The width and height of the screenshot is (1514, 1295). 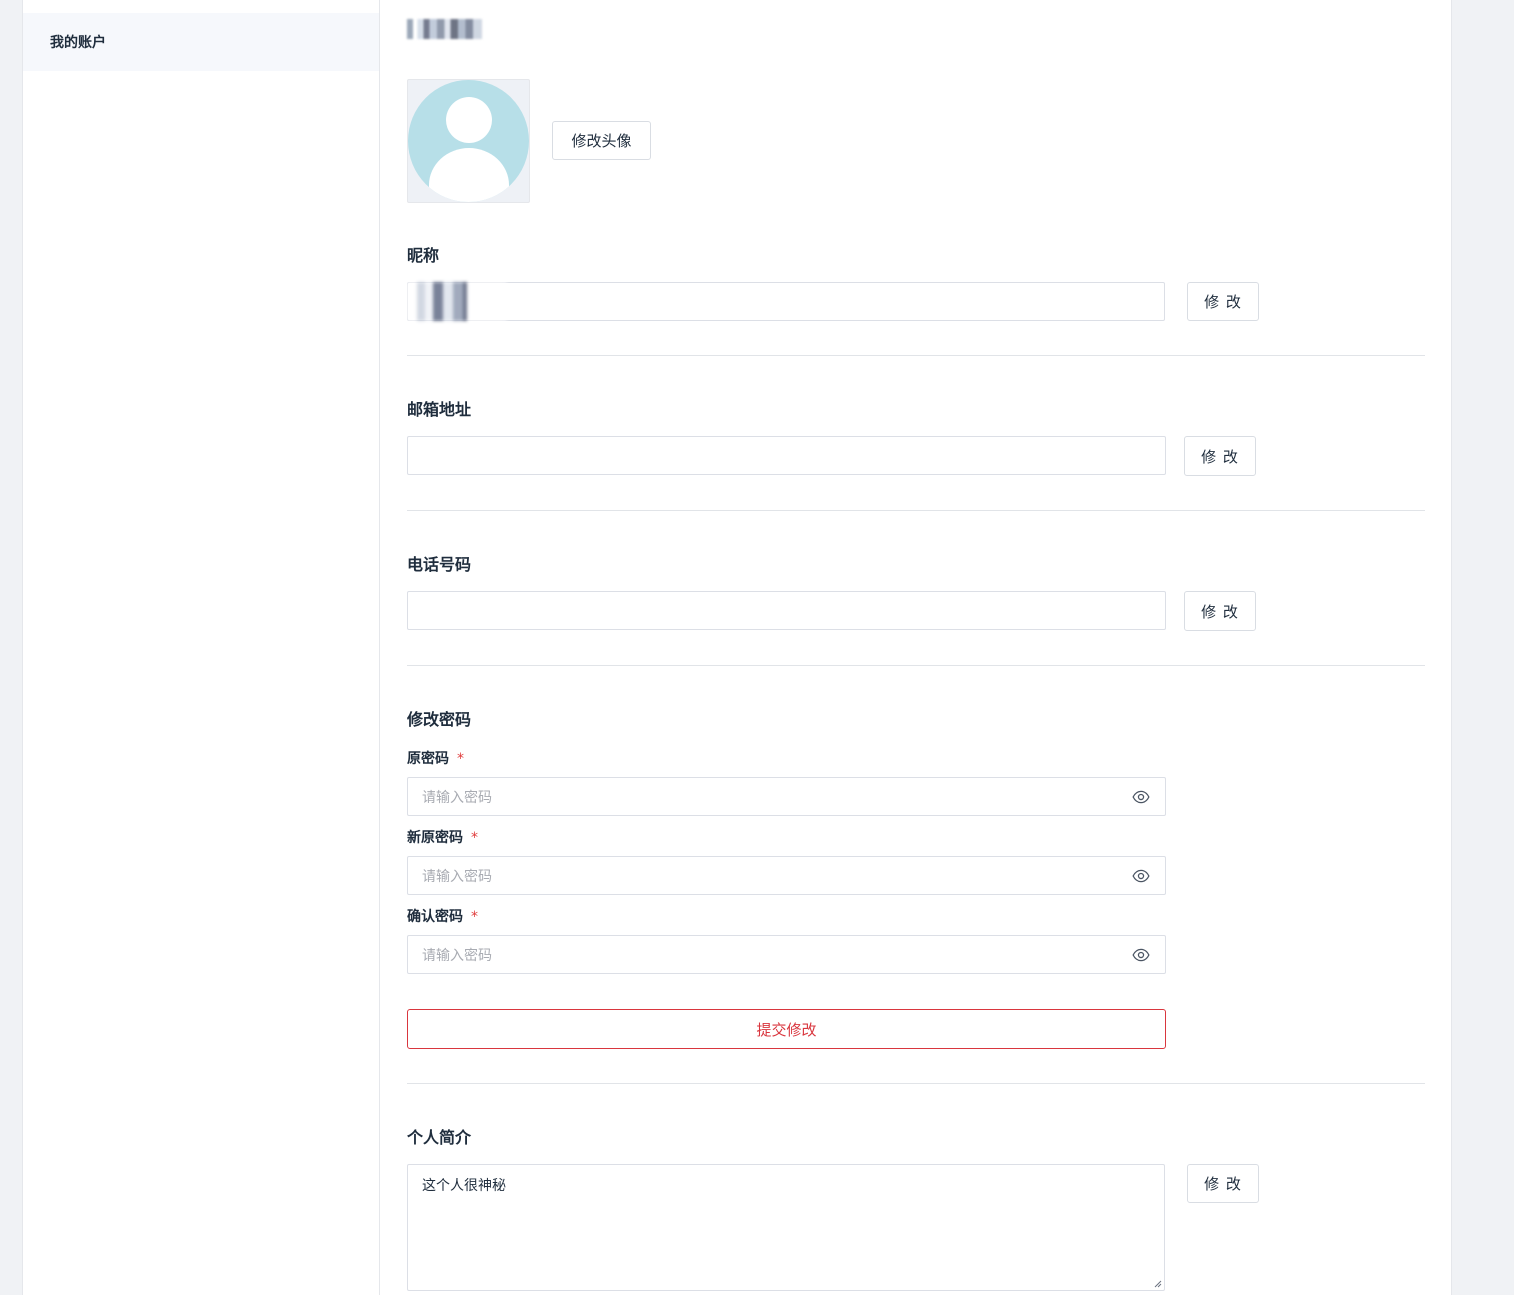 What do you see at coordinates (786, 455) in the screenshot?
I see `email-input` at bounding box center [786, 455].